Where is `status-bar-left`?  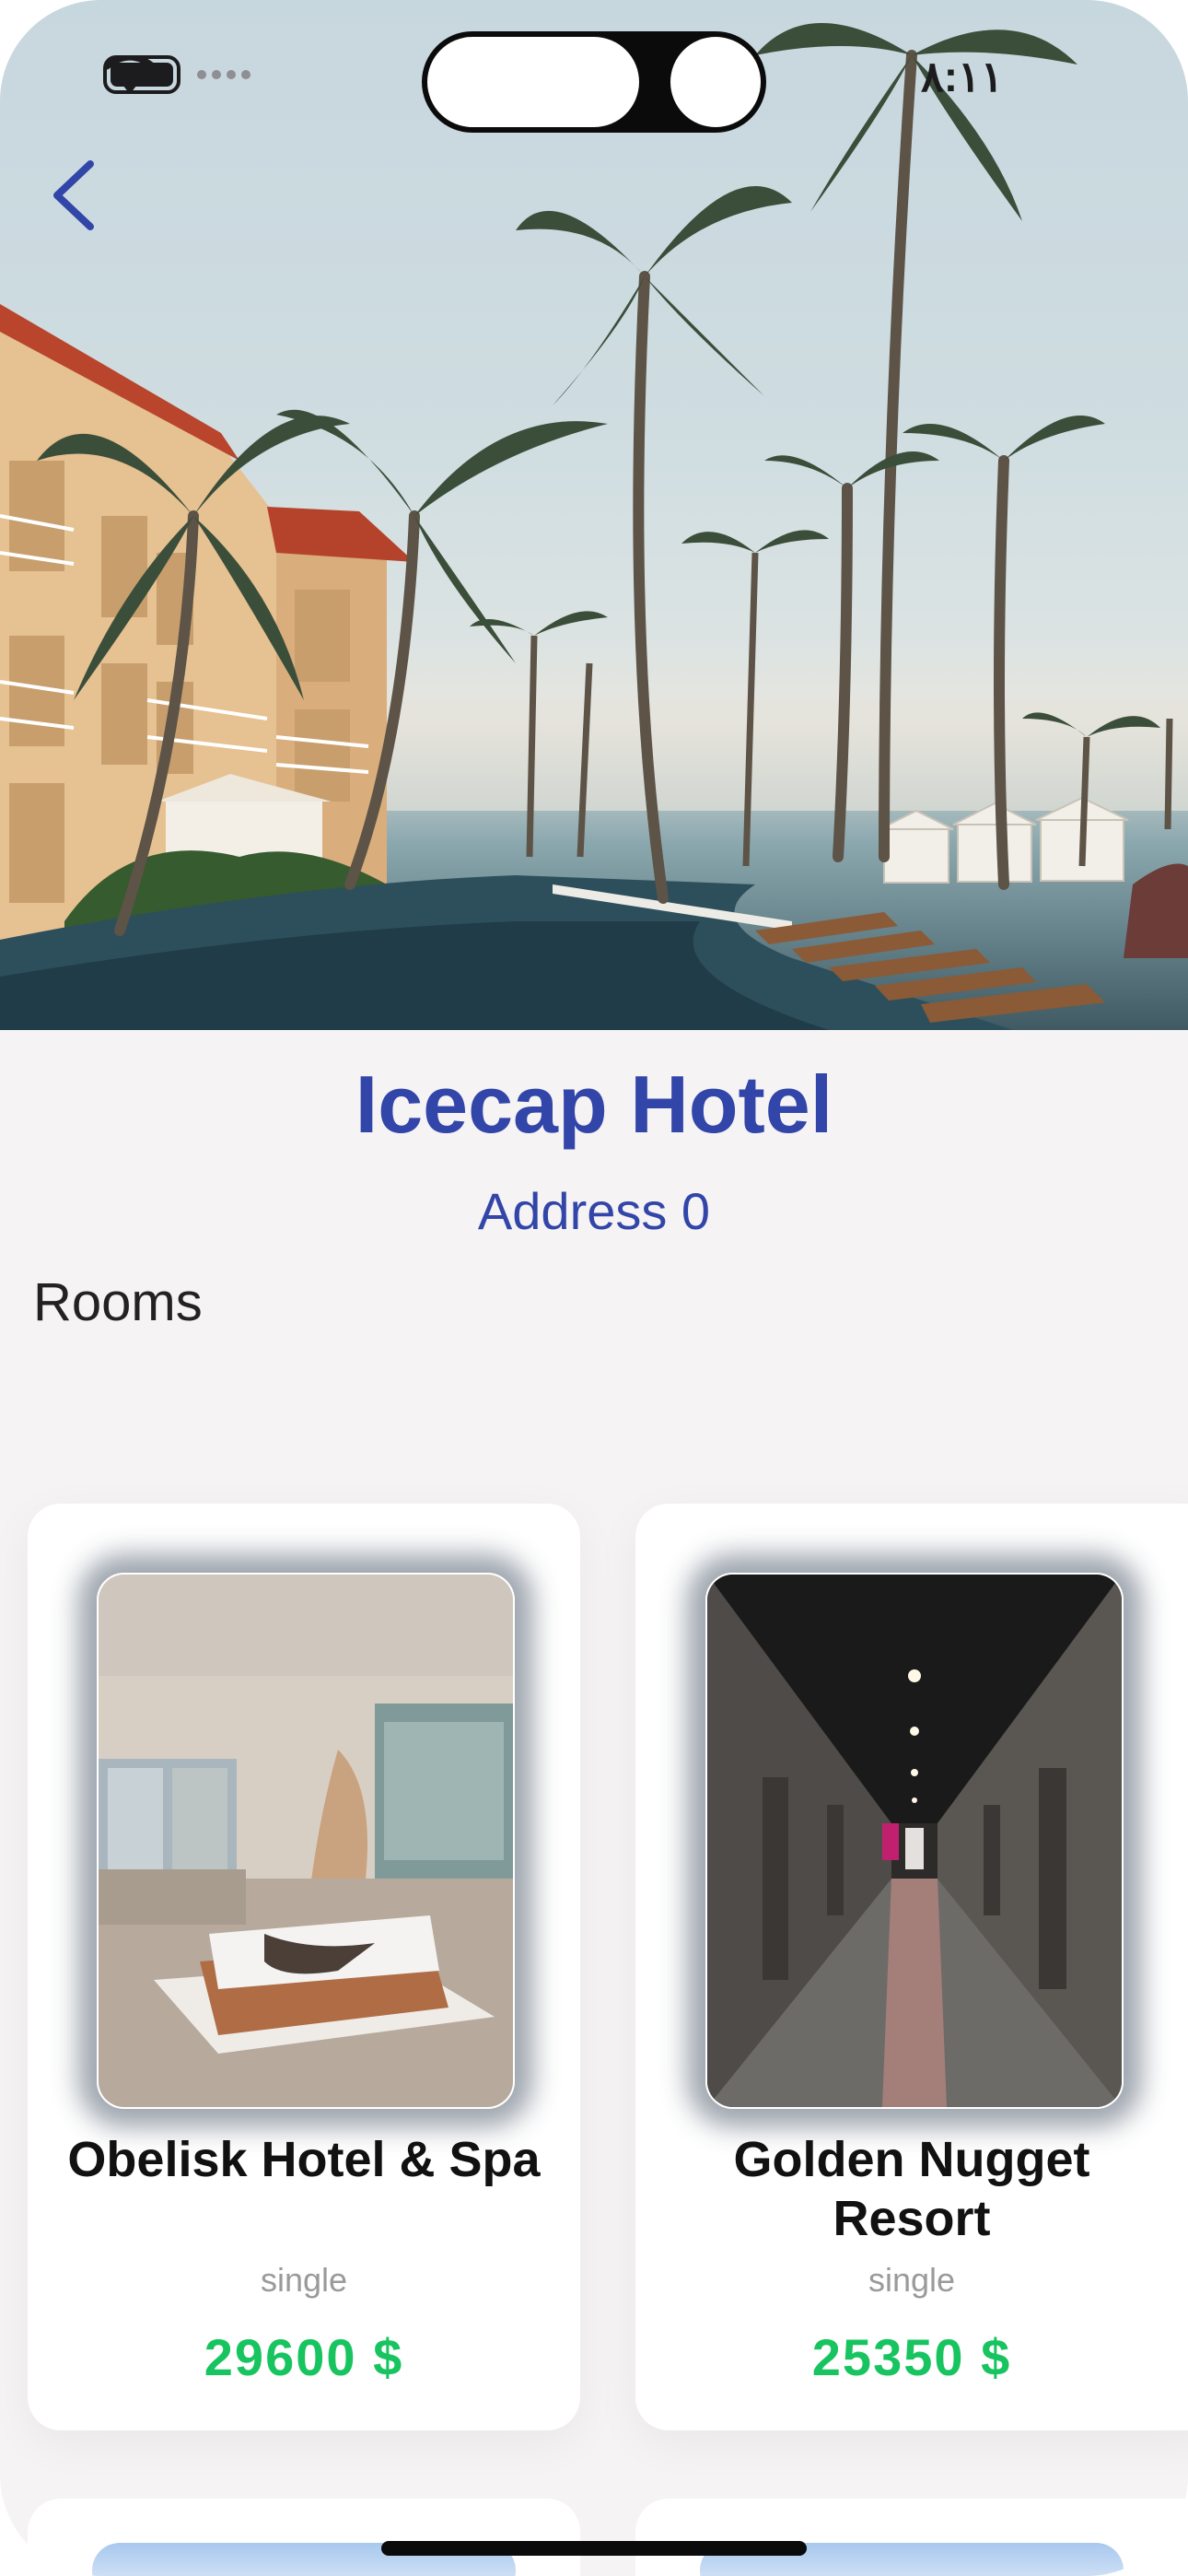 status-bar-left is located at coordinates (176, 74).